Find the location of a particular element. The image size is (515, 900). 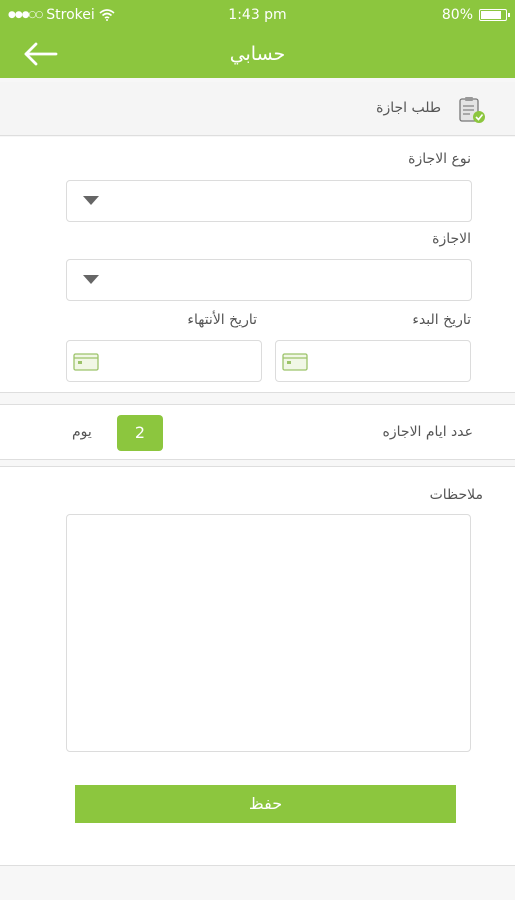

end-date-label: تاريخ الأنتهاء is located at coordinates (222, 320).